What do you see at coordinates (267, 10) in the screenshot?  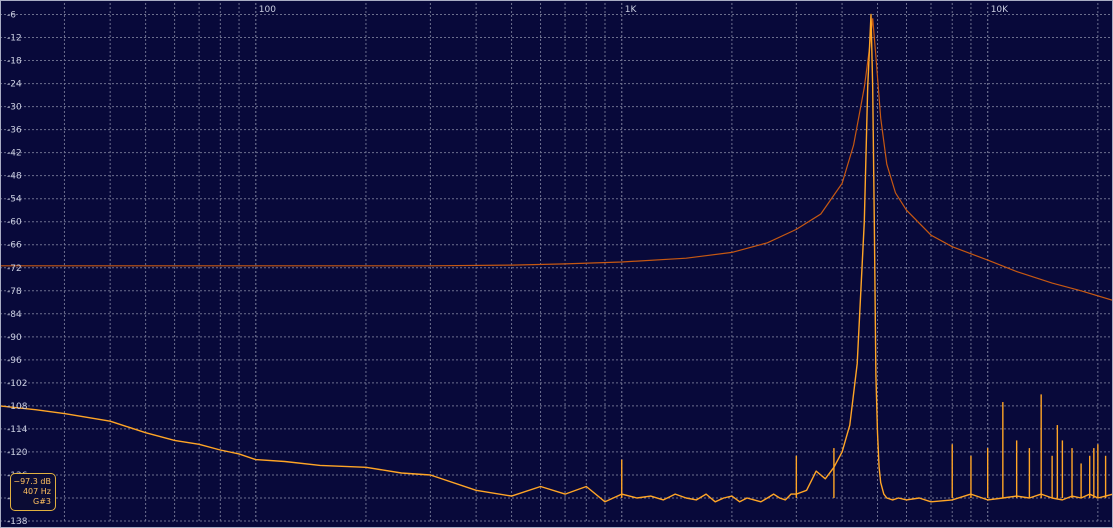 I see `x-tick-label: 100` at bounding box center [267, 10].